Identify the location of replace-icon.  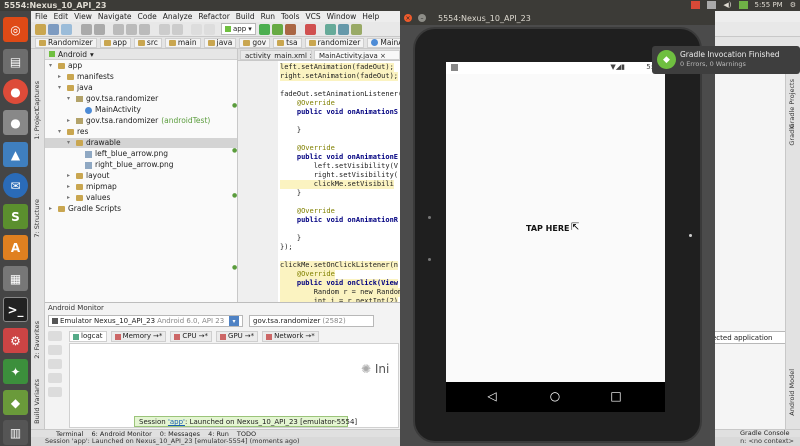
(177, 29).